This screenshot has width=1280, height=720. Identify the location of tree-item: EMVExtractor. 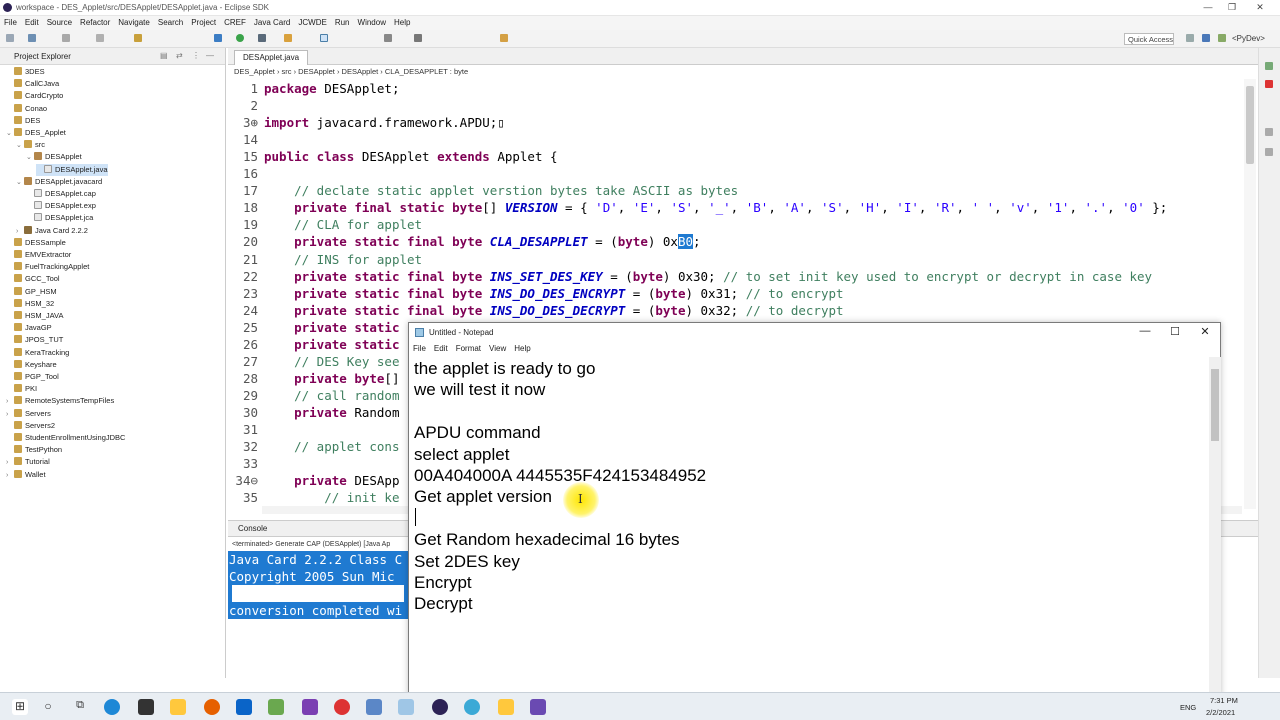
(38, 255).